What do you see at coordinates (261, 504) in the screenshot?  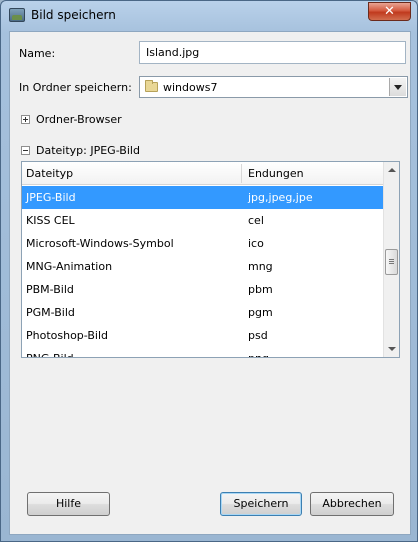 I see `save-button: Speichern` at bounding box center [261, 504].